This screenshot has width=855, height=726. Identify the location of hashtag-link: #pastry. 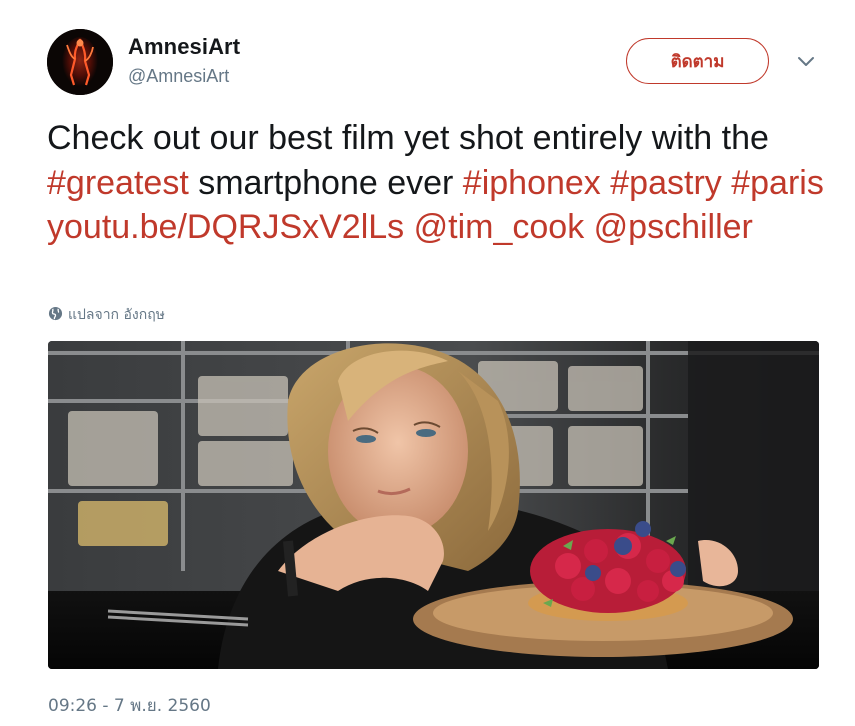
(666, 183).